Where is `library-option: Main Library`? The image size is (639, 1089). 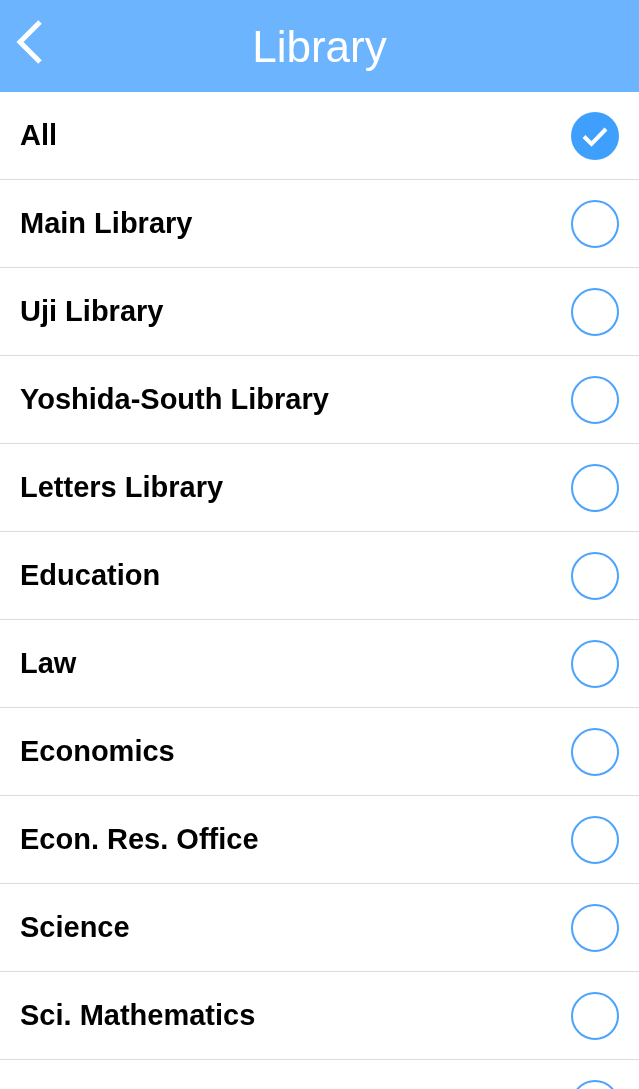 library-option: Main Library is located at coordinates (319, 224).